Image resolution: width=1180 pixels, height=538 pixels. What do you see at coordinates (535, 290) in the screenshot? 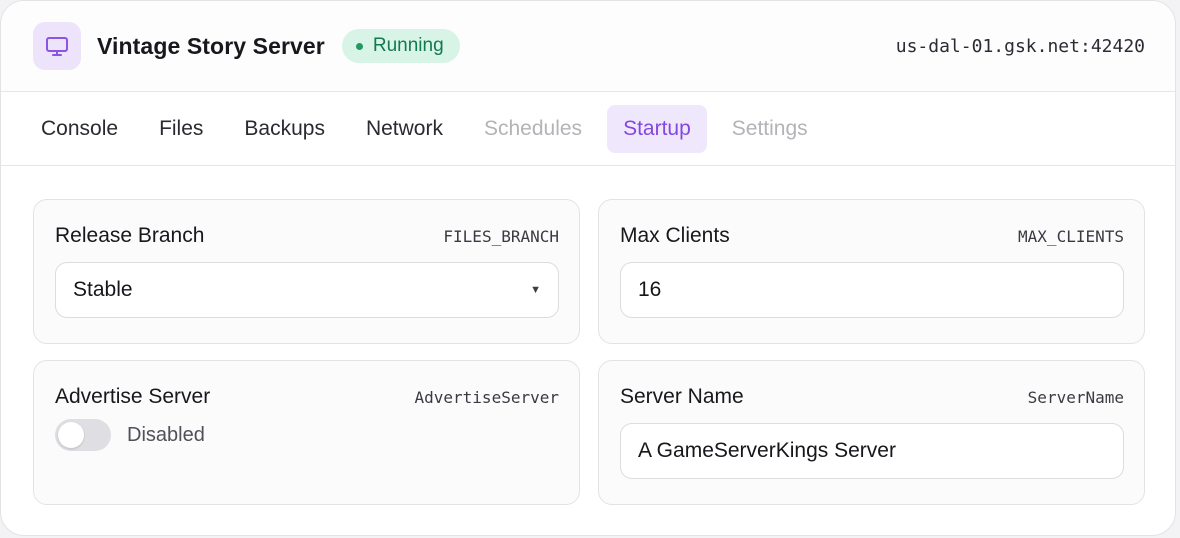
I see `caret-down-icon: ▼` at bounding box center [535, 290].